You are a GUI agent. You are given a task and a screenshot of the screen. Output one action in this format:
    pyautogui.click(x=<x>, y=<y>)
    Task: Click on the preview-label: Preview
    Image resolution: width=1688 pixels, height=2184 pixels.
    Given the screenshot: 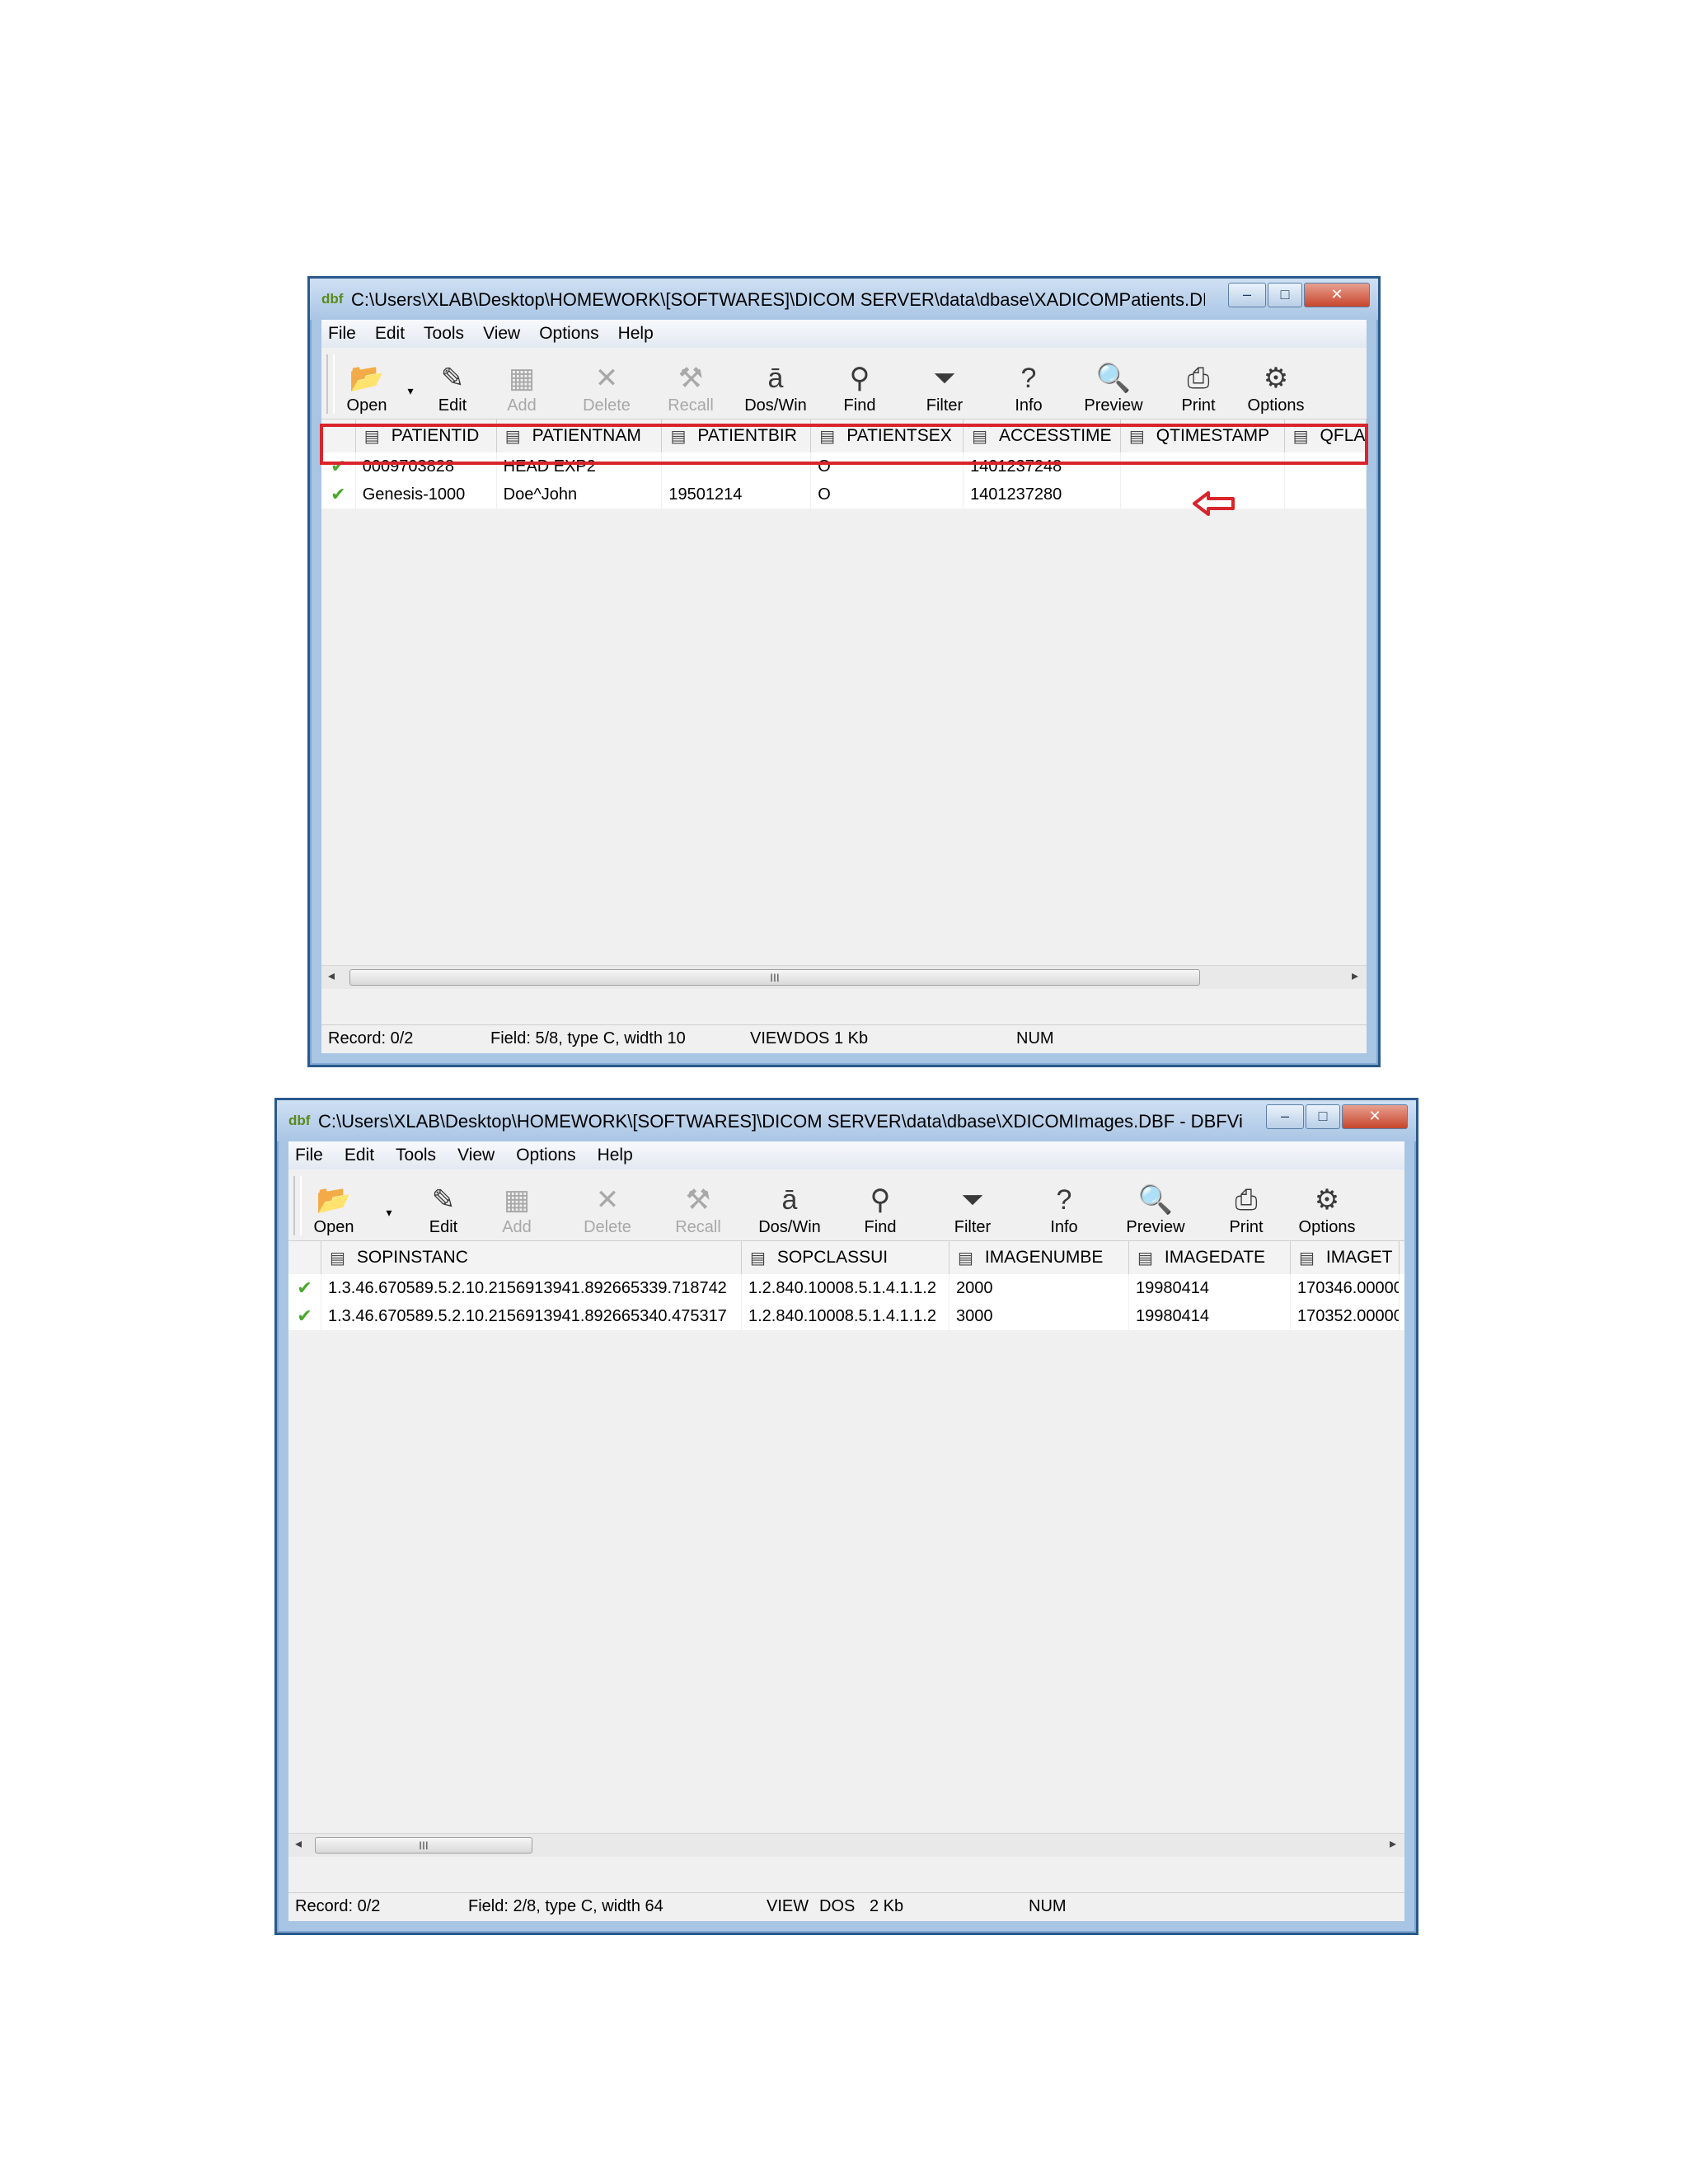 What is the action you would take?
    pyautogui.click(x=1155, y=1227)
    